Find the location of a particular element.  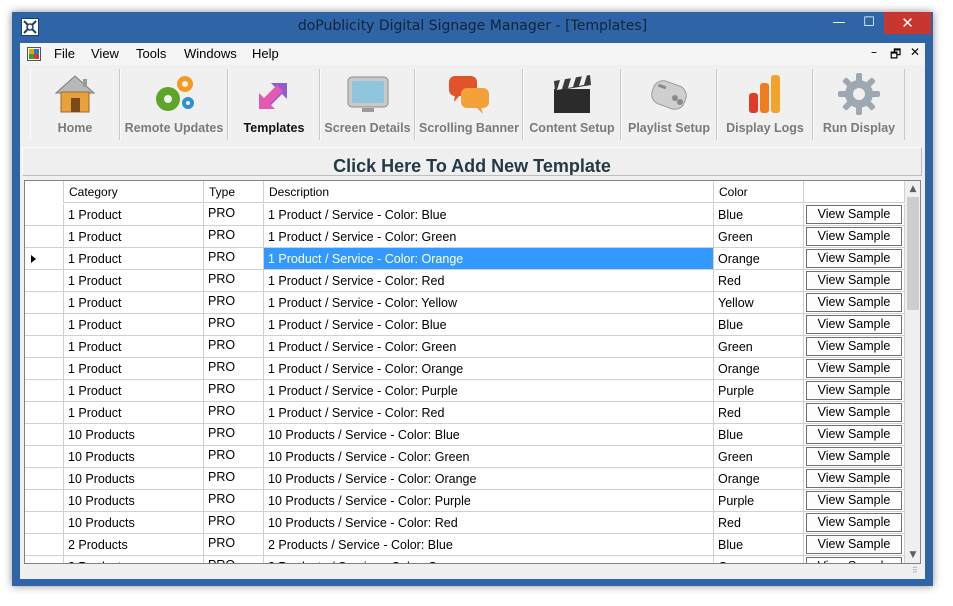

description-cell: 10 Products / Service - Color: Orange is located at coordinates (489, 479).